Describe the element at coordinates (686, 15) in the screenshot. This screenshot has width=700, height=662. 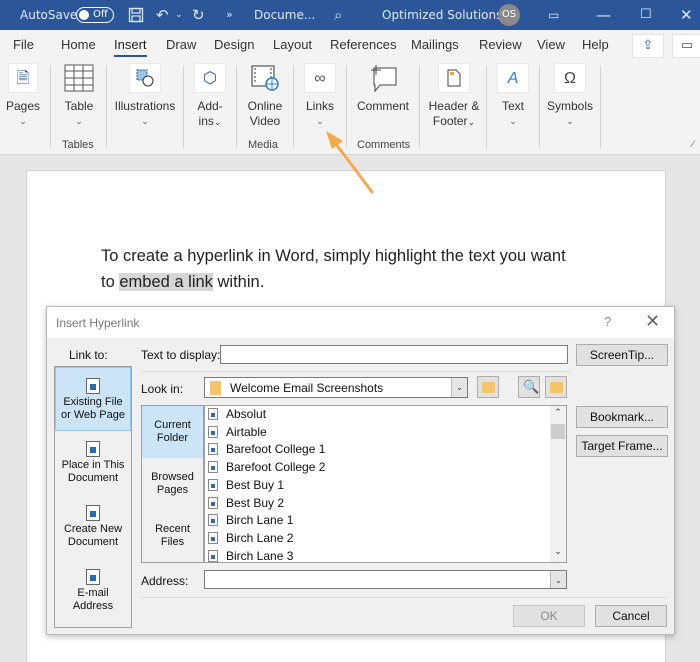
I see `close-icon: ✕` at that location.